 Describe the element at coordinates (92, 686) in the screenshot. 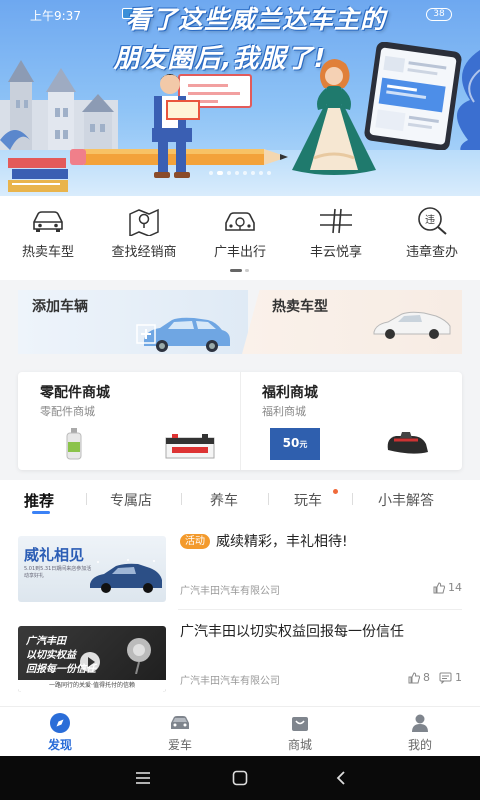

I see `thumb-footer: 一路同行的关爱·值得托付的信赖` at that location.